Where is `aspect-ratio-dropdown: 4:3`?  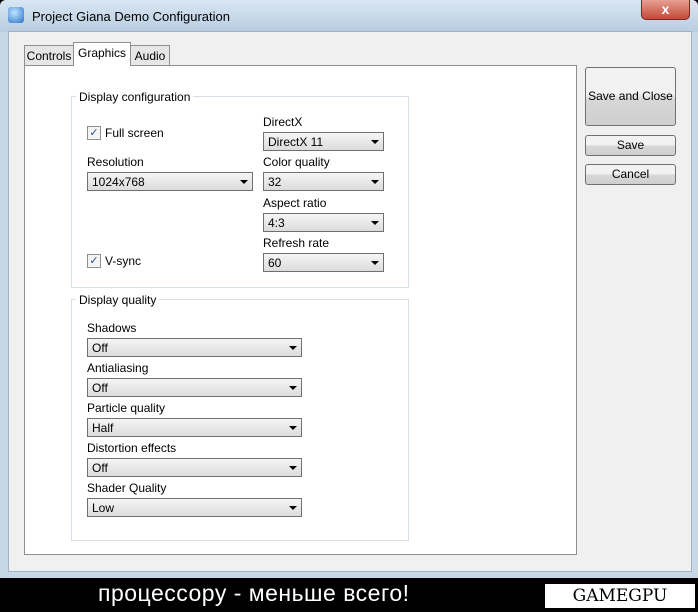 aspect-ratio-dropdown: 4:3 is located at coordinates (323, 222).